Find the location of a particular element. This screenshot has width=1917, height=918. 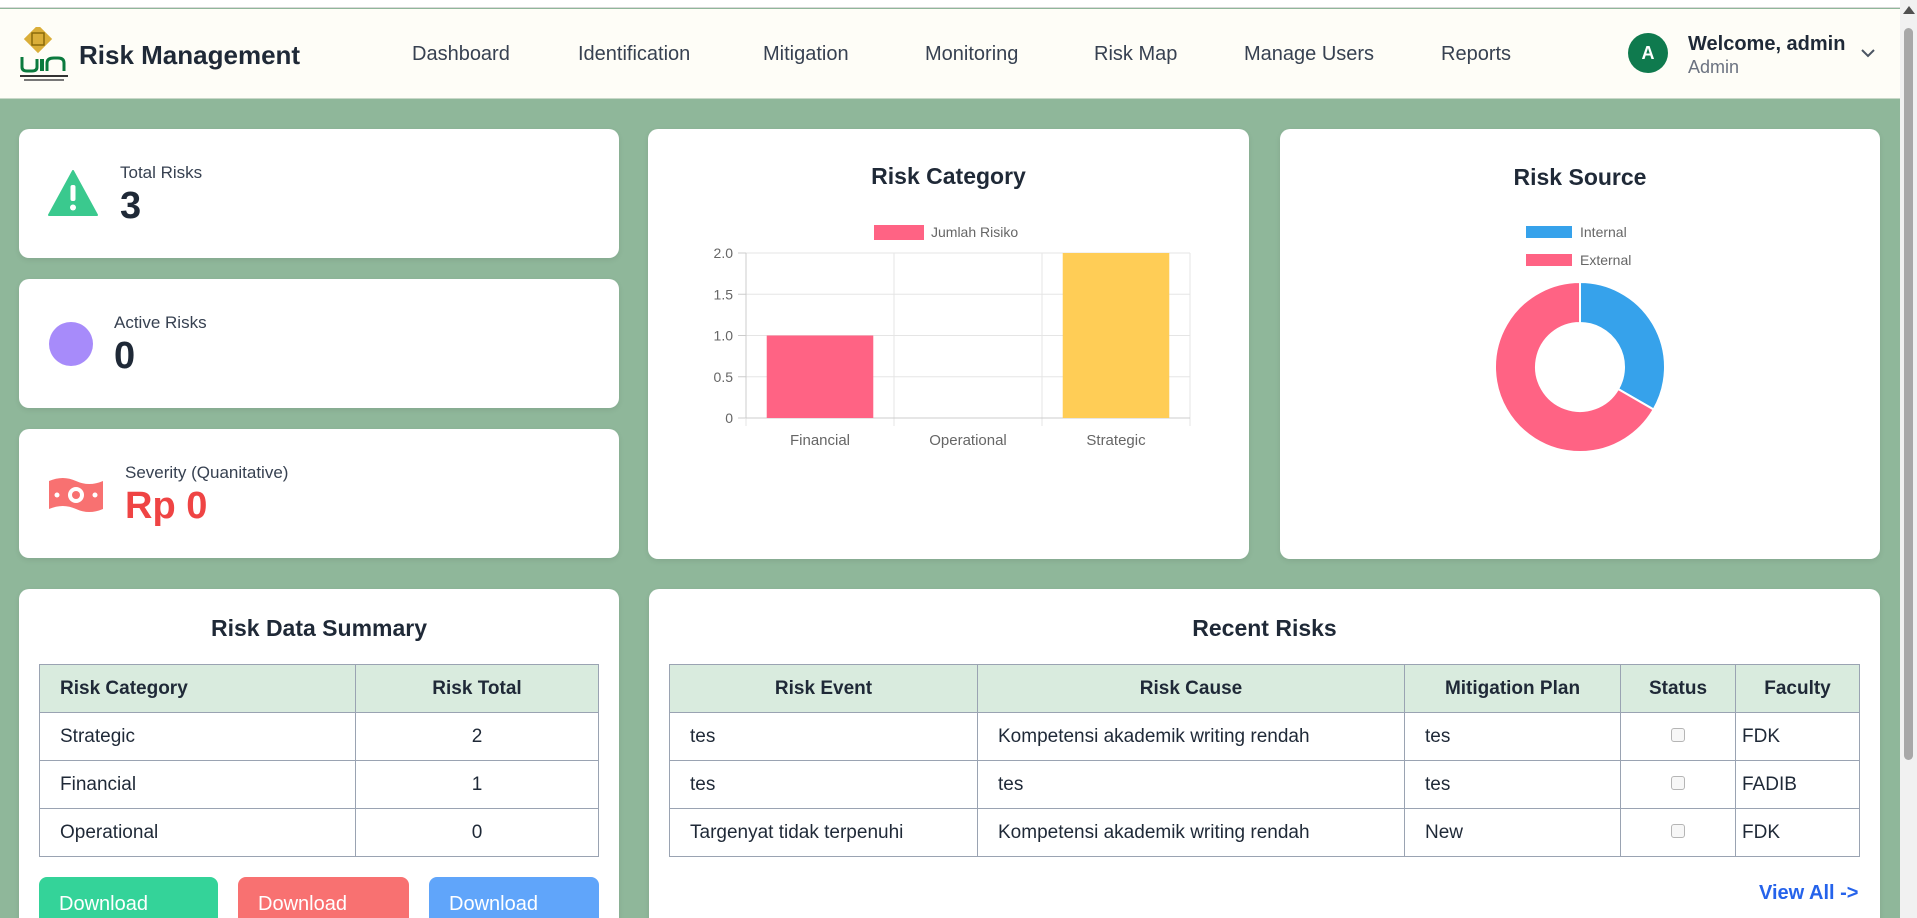

legend-swatch-internal is located at coordinates (1549, 232).